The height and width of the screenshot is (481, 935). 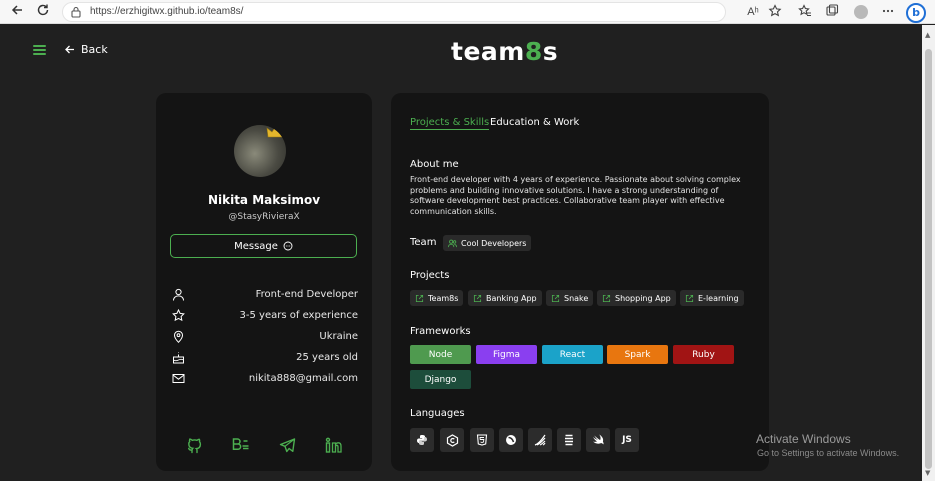 What do you see at coordinates (178, 357) in the screenshot?
I see `cake-icon` at bounding box center [178, 357].